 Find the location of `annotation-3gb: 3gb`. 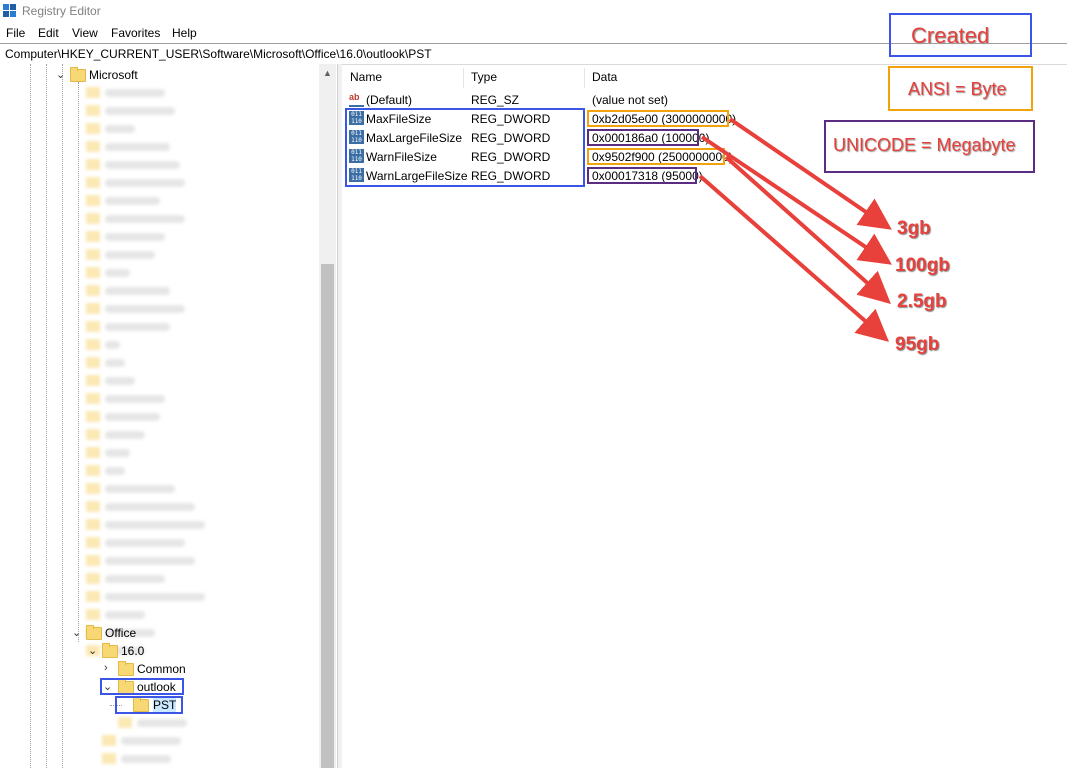

annotation-3gb: 3gb is located at coordinates (914, 228).